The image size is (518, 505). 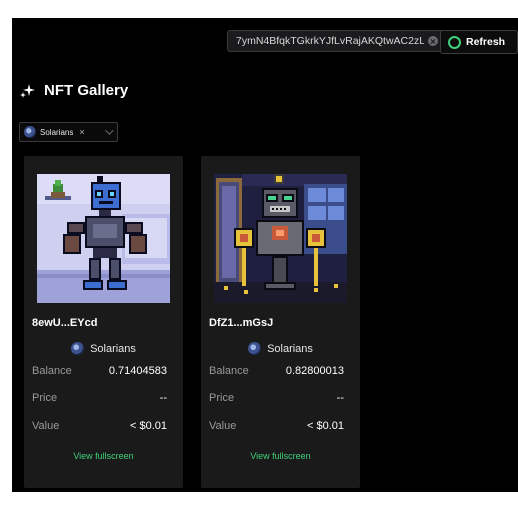 What do you see at coordinates (109, 130) in the screenshot?
I see `chevron-down-icon` at bounding box center [109, 130].